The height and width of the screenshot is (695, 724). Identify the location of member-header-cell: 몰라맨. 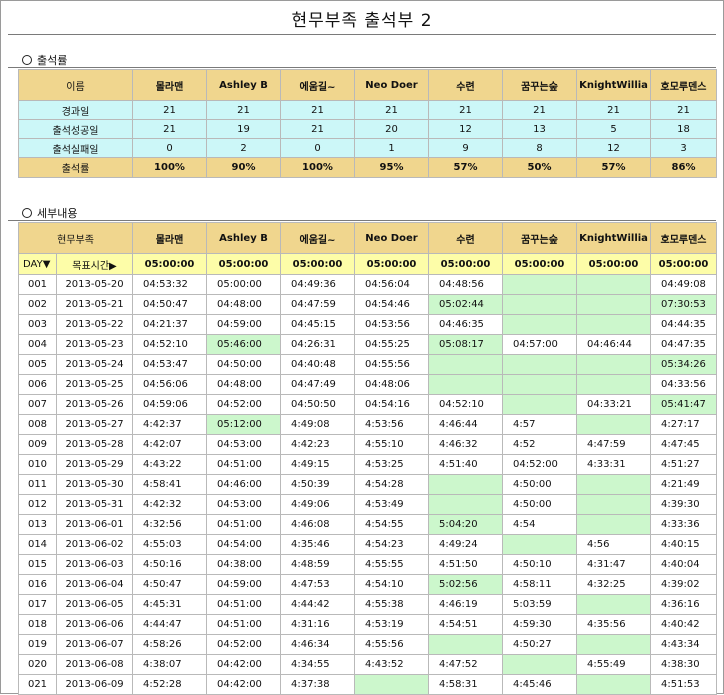
(169, 85).